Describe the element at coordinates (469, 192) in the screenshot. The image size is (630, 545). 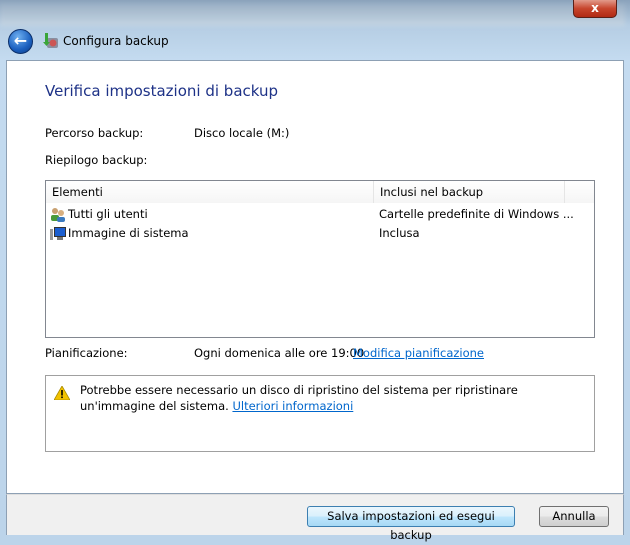
I see `column-header-included: Inclusi nel backup` at that location.